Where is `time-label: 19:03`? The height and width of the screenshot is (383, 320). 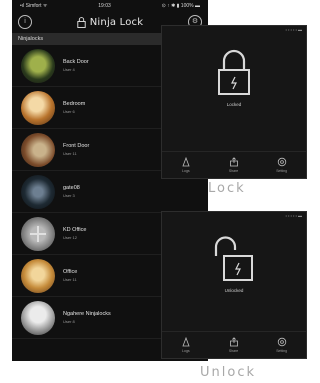 time-label: 19:03 is located at coordinates (104, 5).